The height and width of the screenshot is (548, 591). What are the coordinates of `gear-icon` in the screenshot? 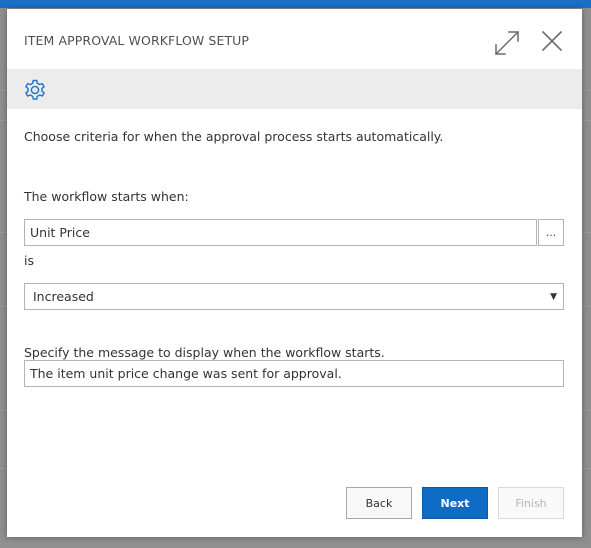 It's located at (35, 91).